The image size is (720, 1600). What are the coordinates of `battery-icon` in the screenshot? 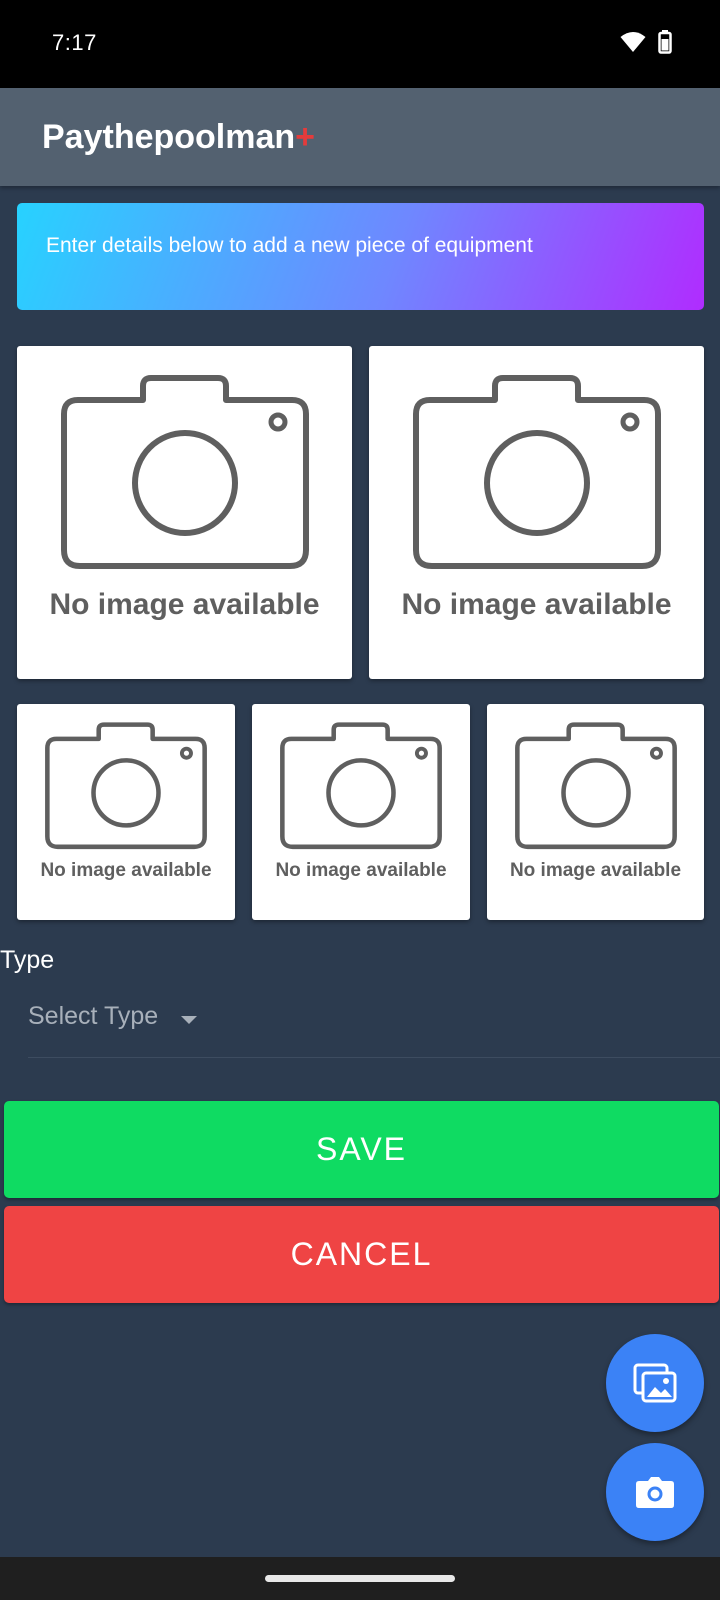 It's located at (665, 42).